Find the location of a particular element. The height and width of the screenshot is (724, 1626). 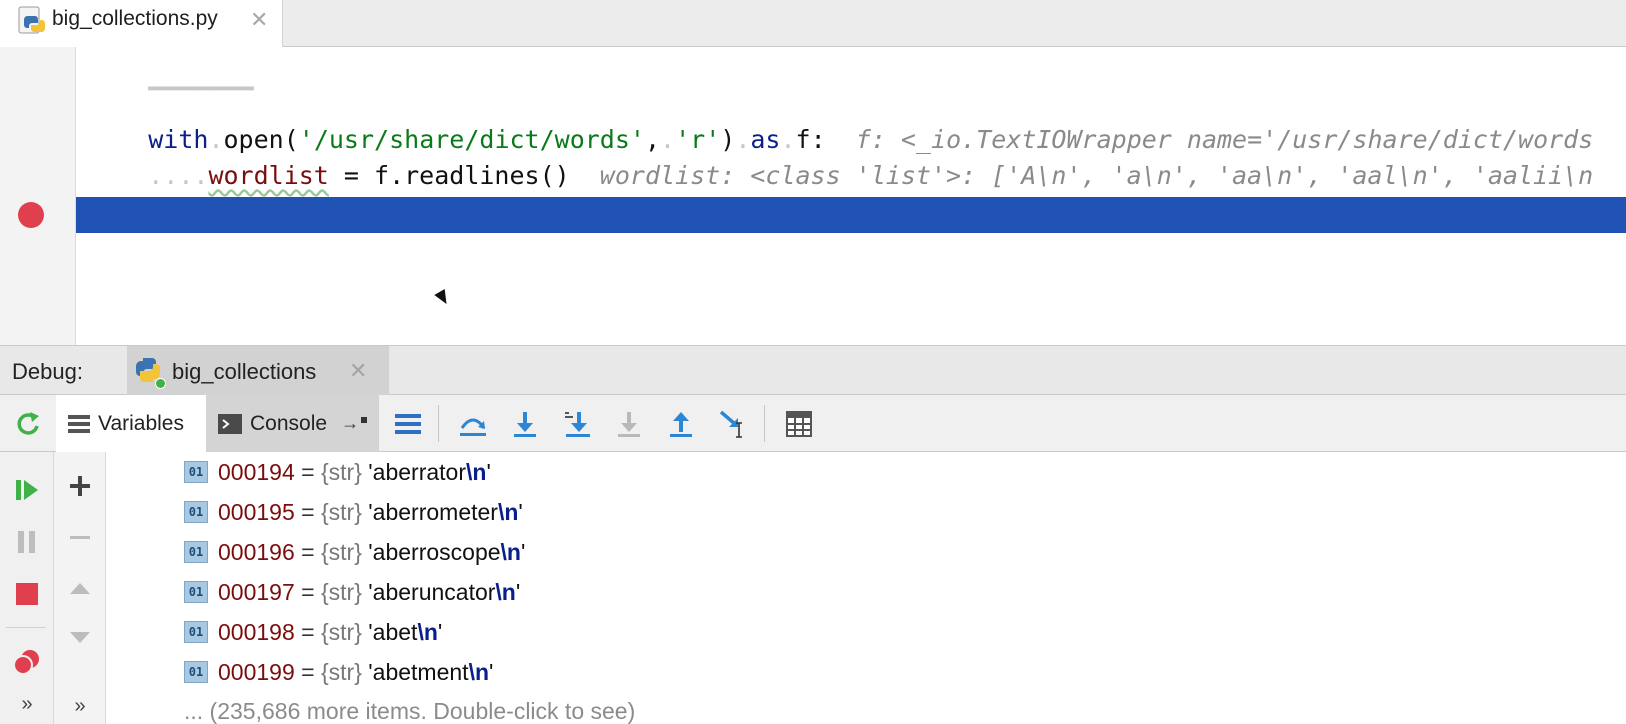

debug-actions-rail: » is located at coordinates (27, 588).